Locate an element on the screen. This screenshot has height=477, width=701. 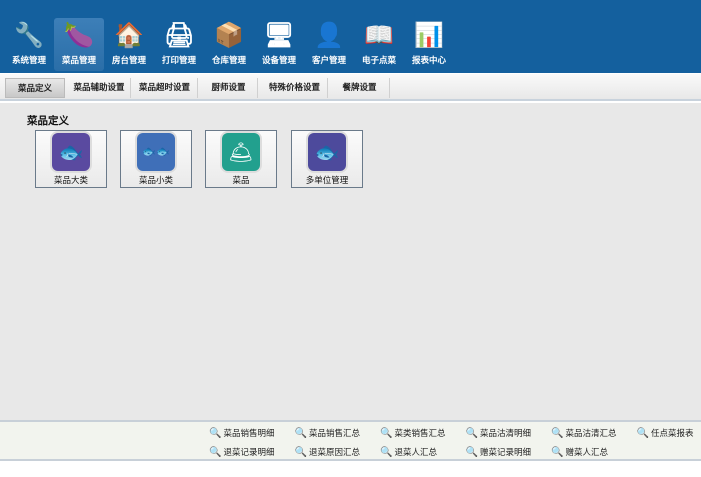
nav-customer-headset: 👤 客户管理 is located at coordinates (329, 44).